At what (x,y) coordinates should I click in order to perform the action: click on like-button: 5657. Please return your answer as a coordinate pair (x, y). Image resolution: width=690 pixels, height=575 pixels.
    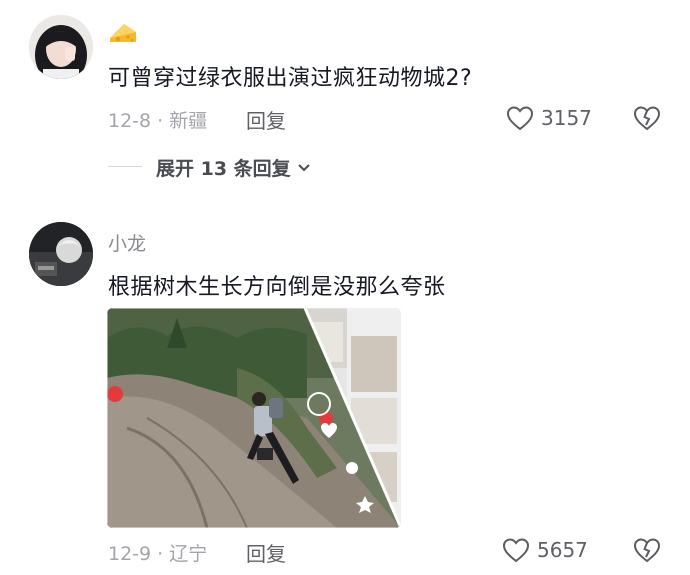
    Looking at the image, I should click on (544, 550).